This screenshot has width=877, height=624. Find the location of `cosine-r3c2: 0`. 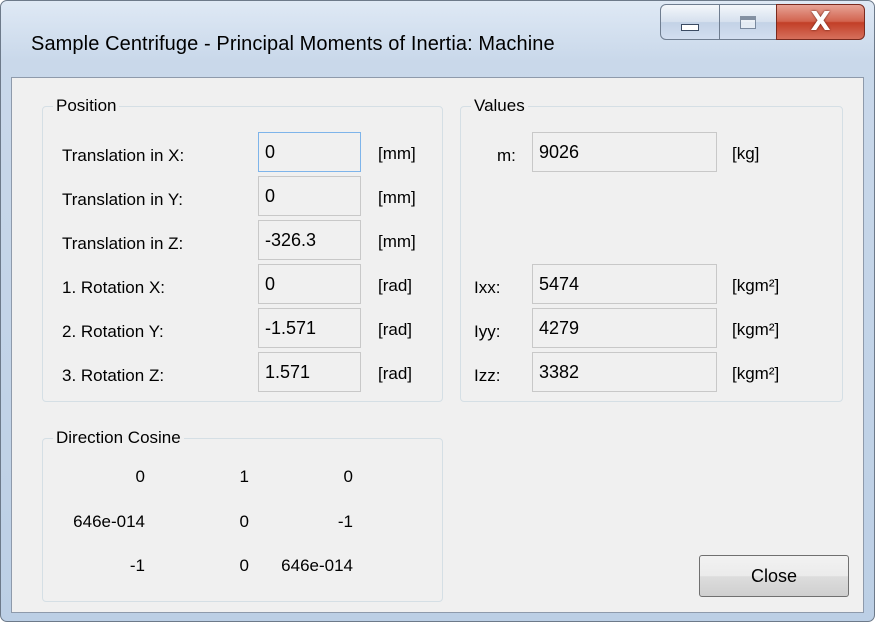

cosine-r3c2: 0 is located at coordinates (244, 565).